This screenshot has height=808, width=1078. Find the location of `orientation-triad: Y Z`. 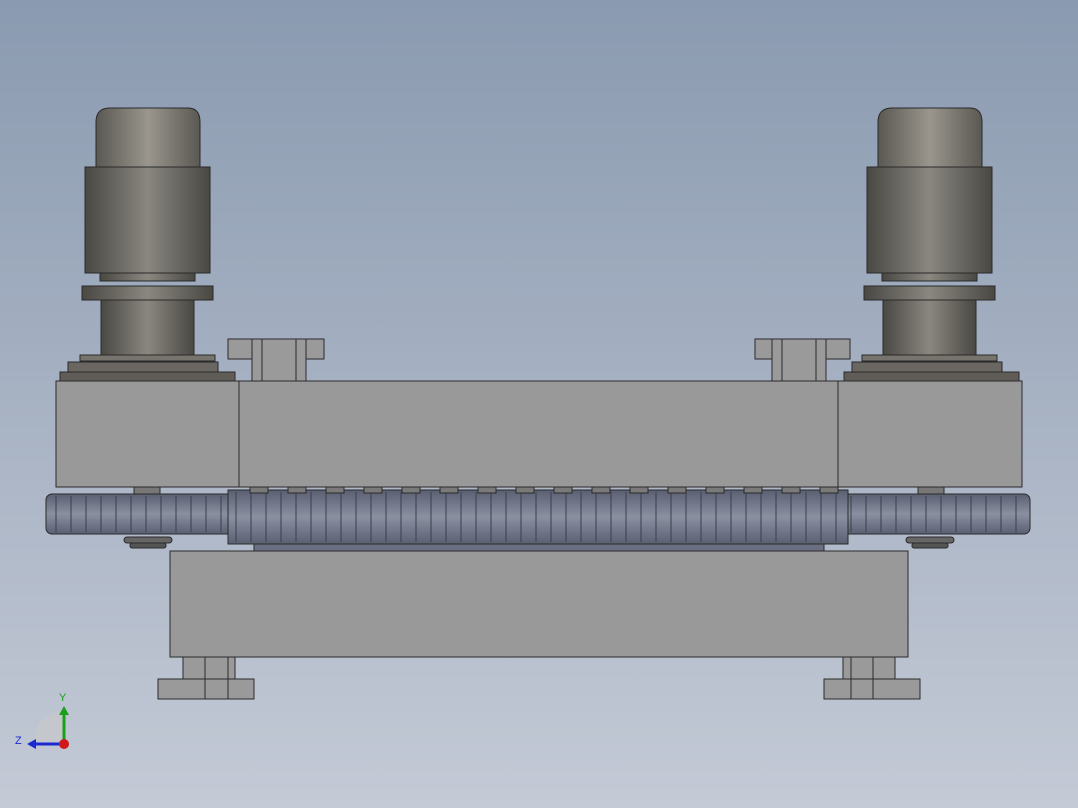

orientation-triad: Y Z is located at coordinates (42, 720).